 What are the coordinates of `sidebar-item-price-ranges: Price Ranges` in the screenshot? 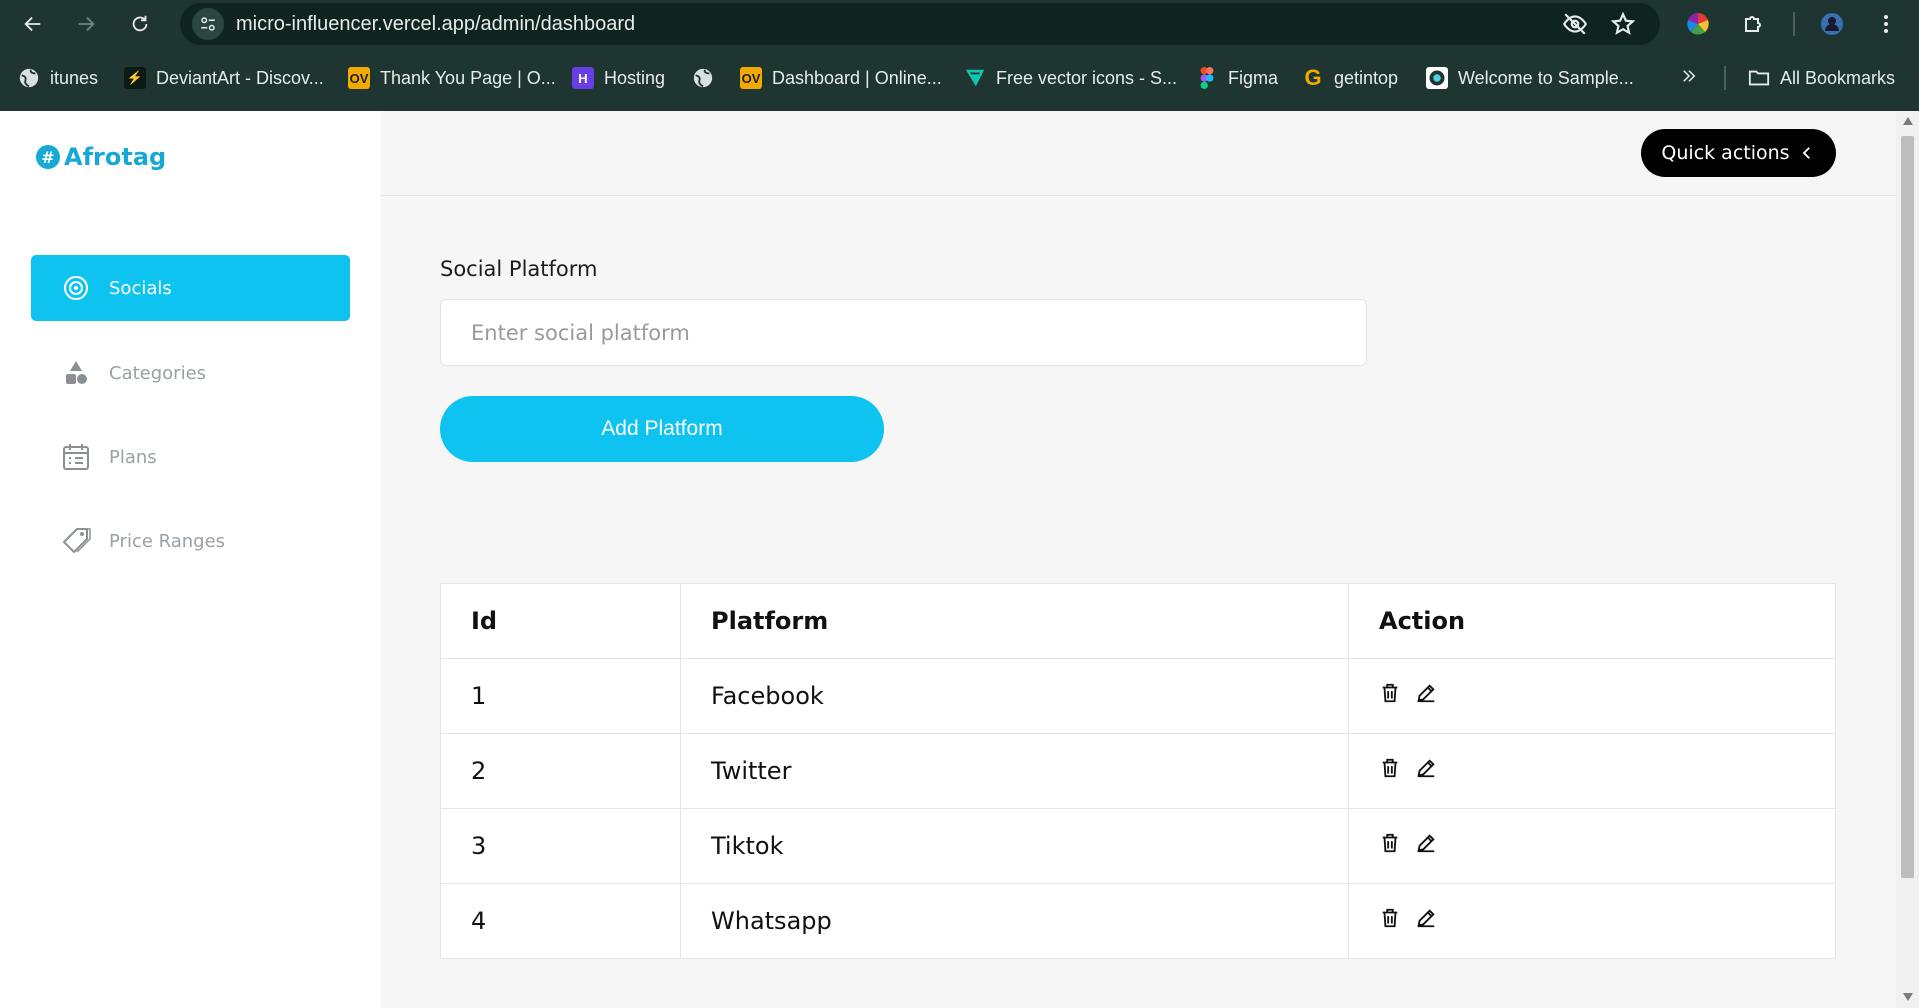 It's located at (190, 541).